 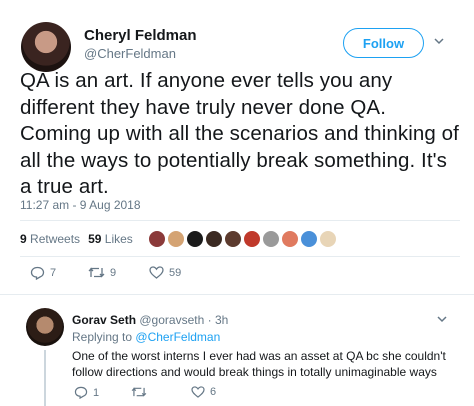 What do you see at coordinates (45, 378) in the screenshot?
I see `thread-line` at bounding box center [45, 378].